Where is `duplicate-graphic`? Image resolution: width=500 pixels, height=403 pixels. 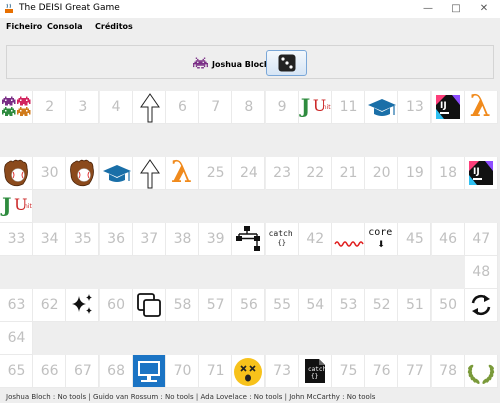
duplicate-graphic is located at coordinates (148, 305).